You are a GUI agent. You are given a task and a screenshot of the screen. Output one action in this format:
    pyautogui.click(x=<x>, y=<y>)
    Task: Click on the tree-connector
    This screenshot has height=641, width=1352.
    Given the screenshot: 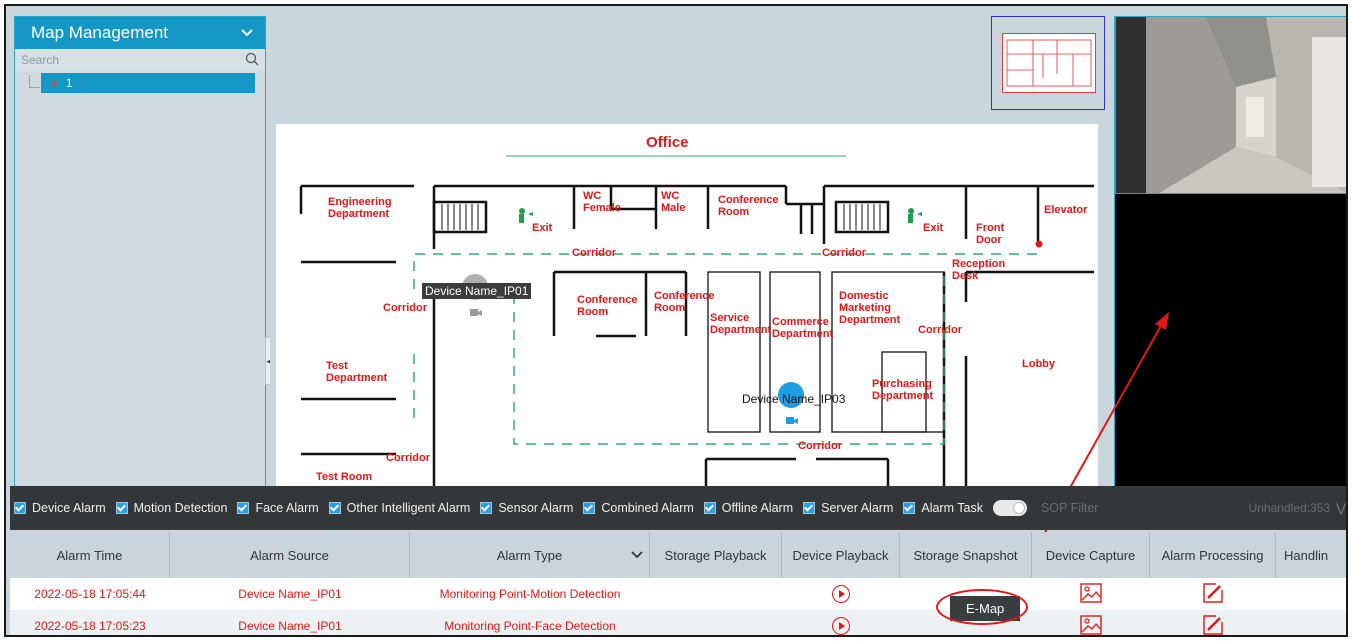 What is the action you would take?
    pyautogui.click(x=34, y=81)
    